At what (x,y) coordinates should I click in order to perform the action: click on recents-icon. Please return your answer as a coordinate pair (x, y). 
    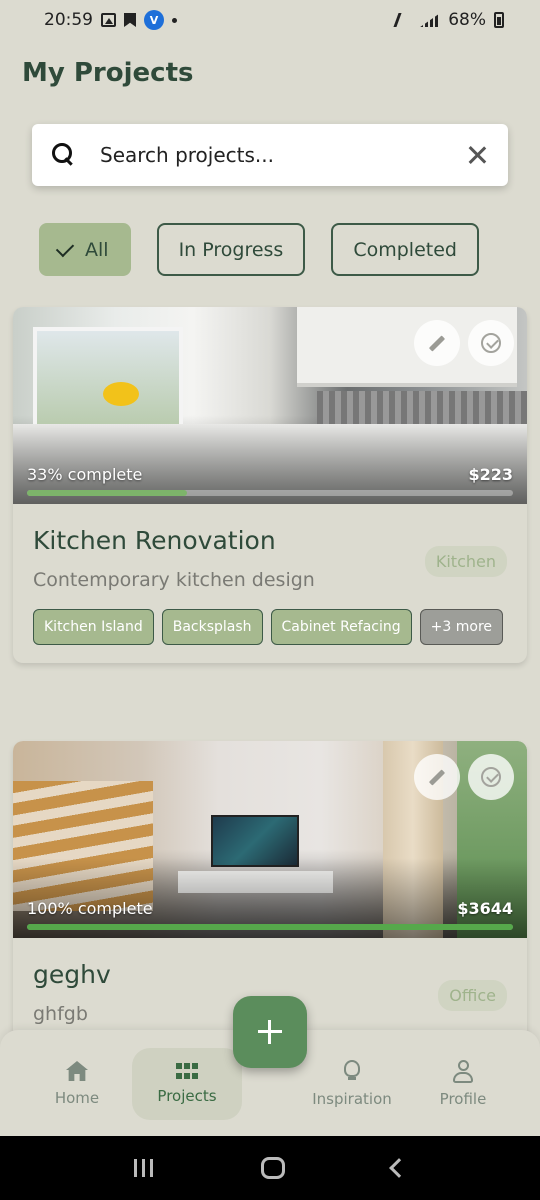
    Looking at the image, I should click on (143, 1168).